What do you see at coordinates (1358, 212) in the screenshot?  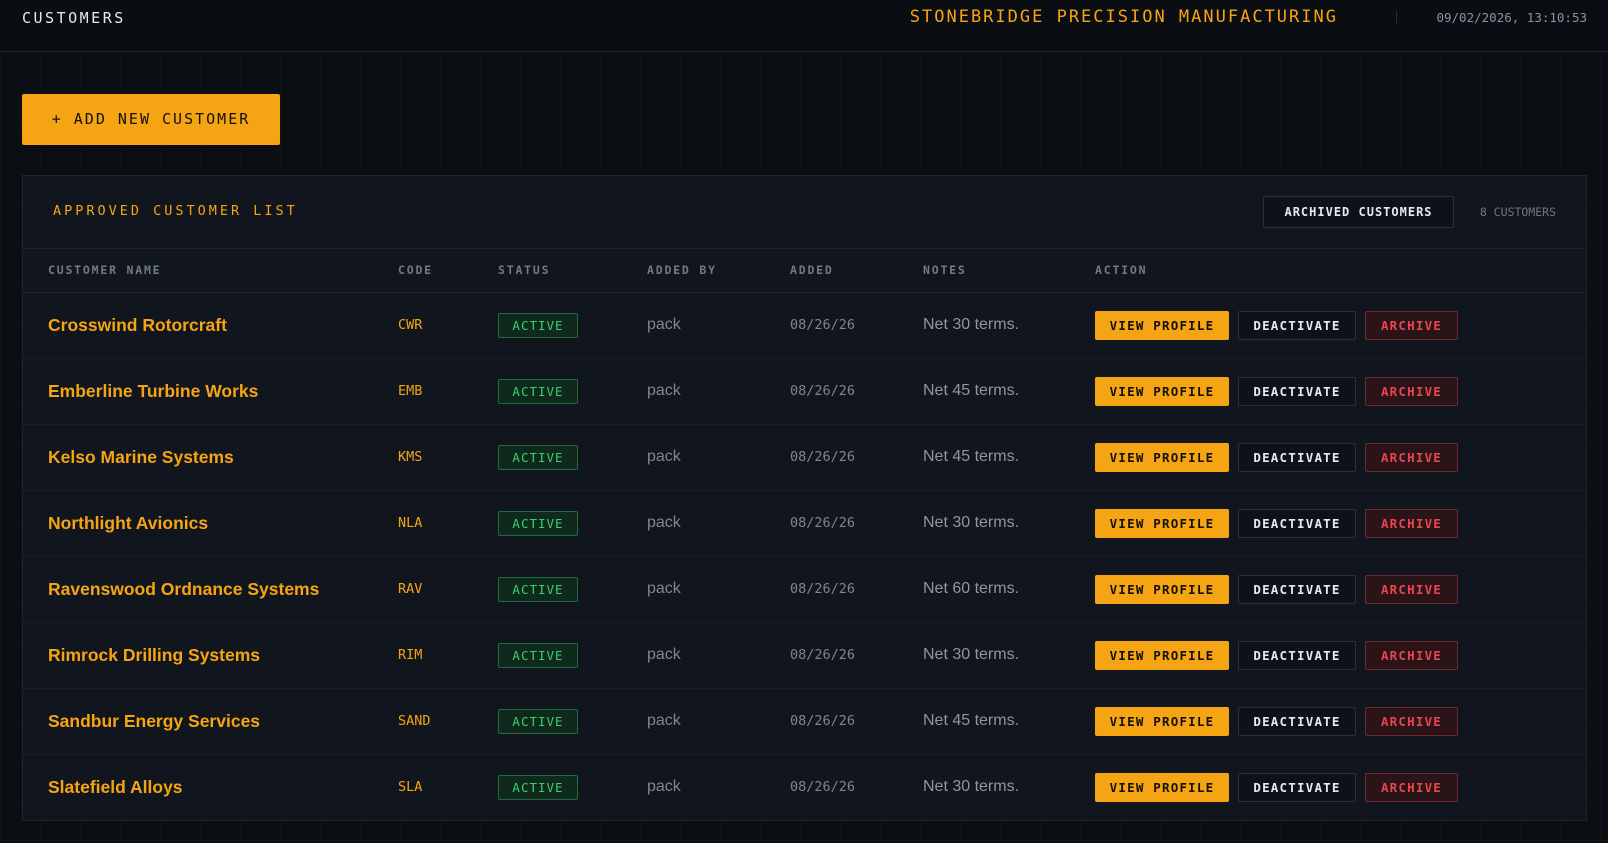 I see `archived-customers-button: ARCHIVED CUSTOMERS` at bounding box center [1358, 212].